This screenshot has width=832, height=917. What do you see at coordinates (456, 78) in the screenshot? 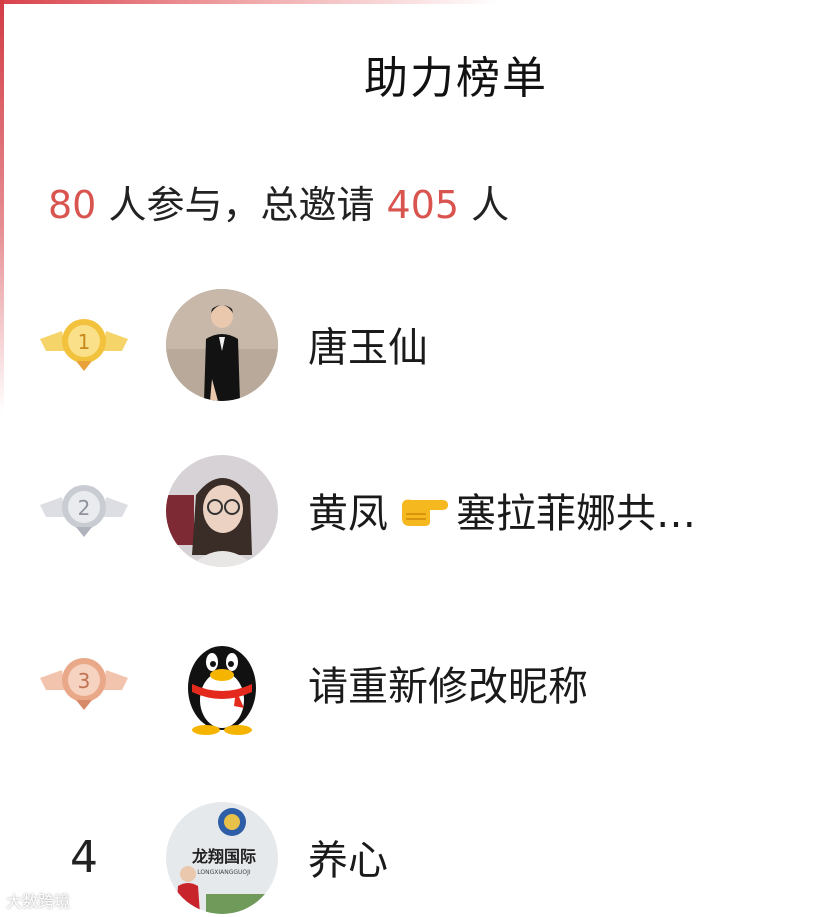
I see `page-title: 助力榜单` at bounding box center [456, 78].